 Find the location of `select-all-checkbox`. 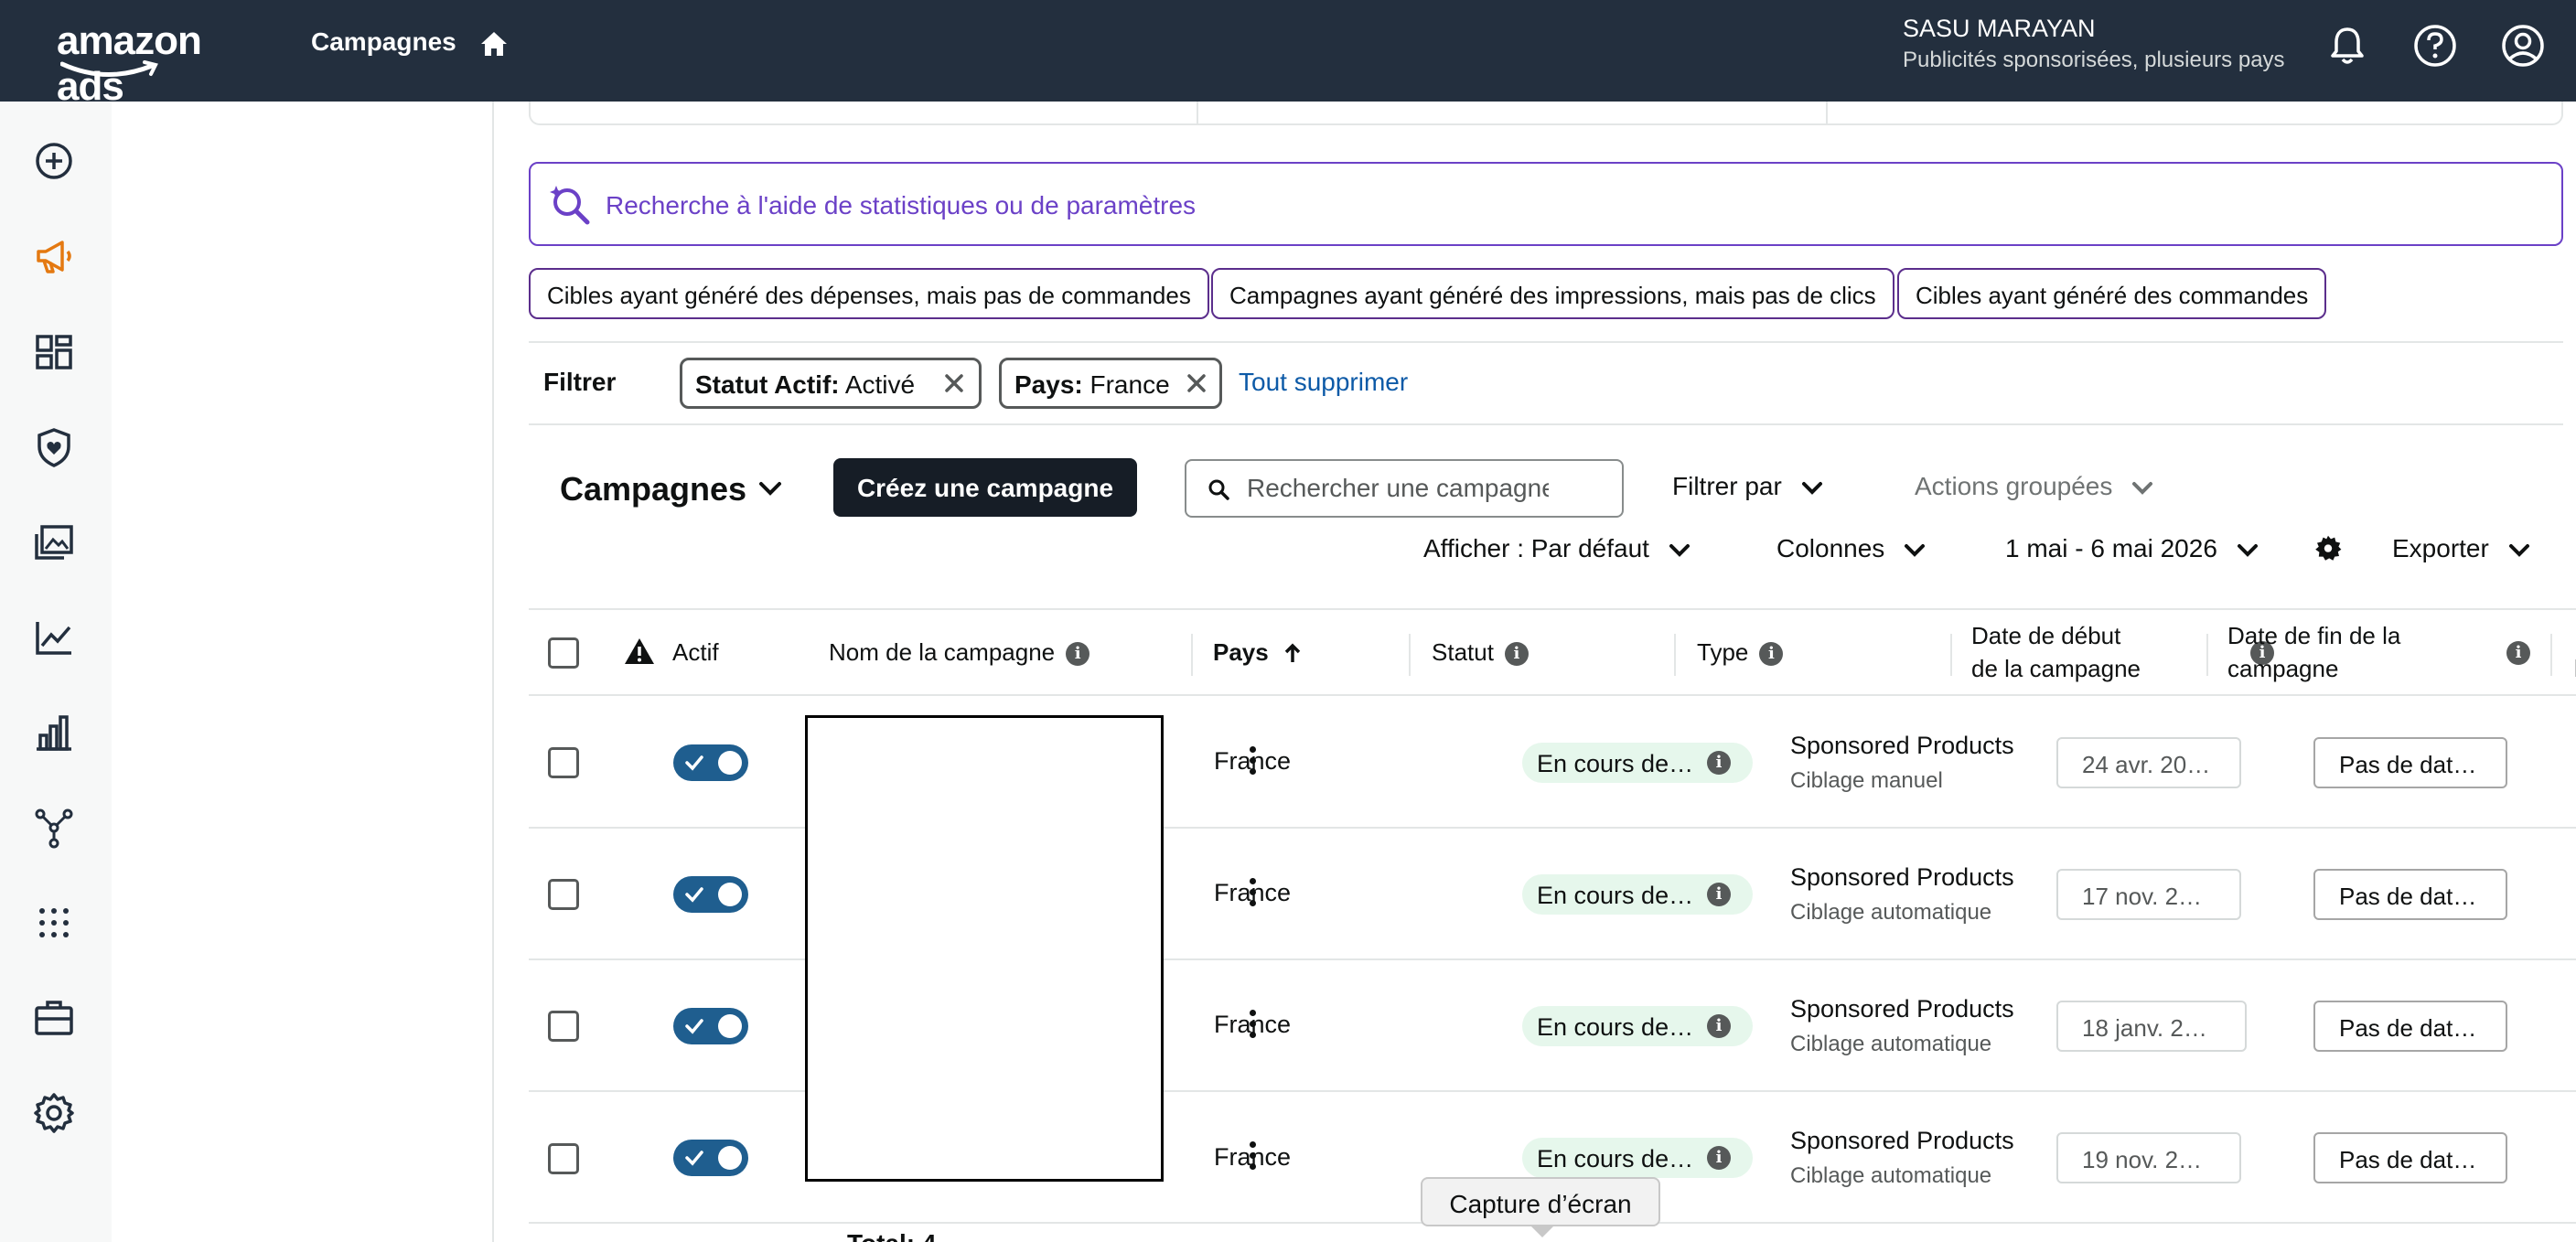

select-all-checkbox is located at coordinates (563, 653).